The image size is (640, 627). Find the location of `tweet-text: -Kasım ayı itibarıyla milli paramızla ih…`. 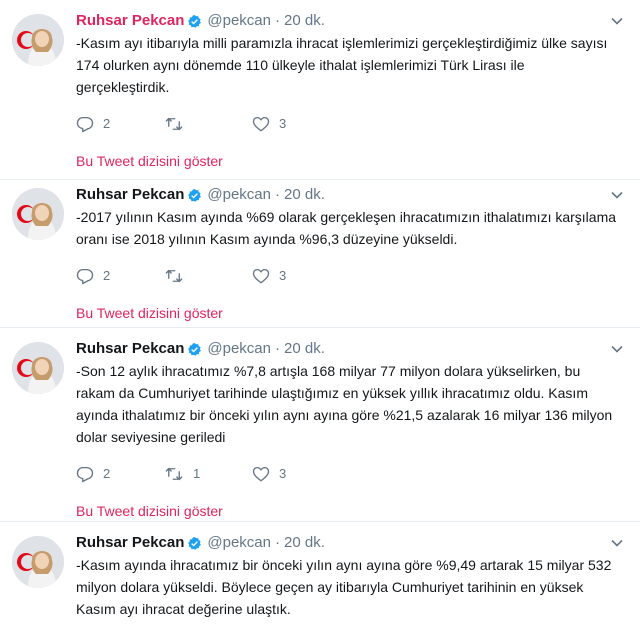

tweet-text: -Kasım ayı itibarıyla milli paramızla ih… is located at coordinates (342, 65).